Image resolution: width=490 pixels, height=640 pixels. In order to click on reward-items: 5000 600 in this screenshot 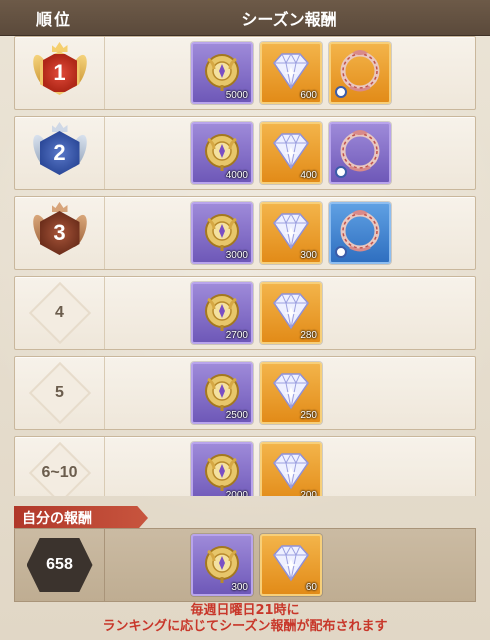, I will do `click(291, 74)`.